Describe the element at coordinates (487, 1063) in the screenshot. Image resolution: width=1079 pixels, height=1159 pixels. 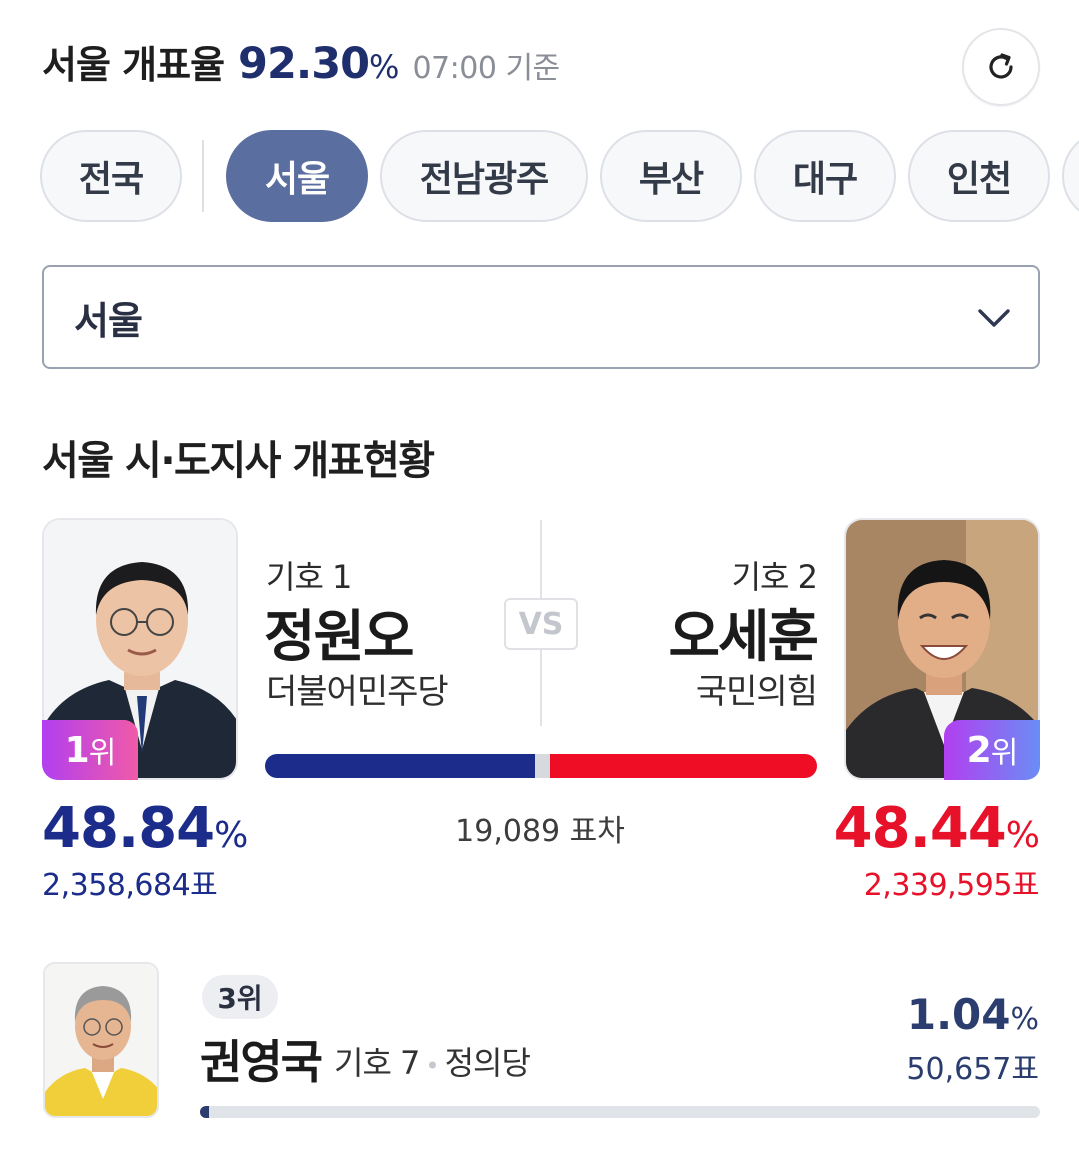
I see `candidate-3-party: 정의당` at that location.